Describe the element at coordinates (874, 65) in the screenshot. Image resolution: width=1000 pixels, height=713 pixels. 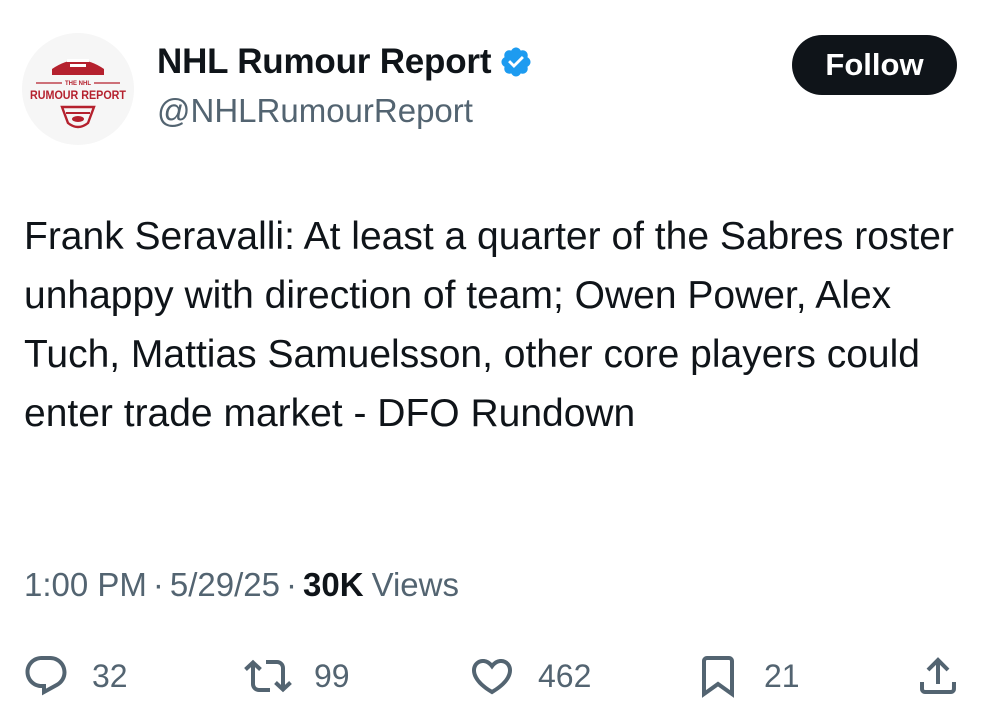
I see `follow-button: Follow` at that location.